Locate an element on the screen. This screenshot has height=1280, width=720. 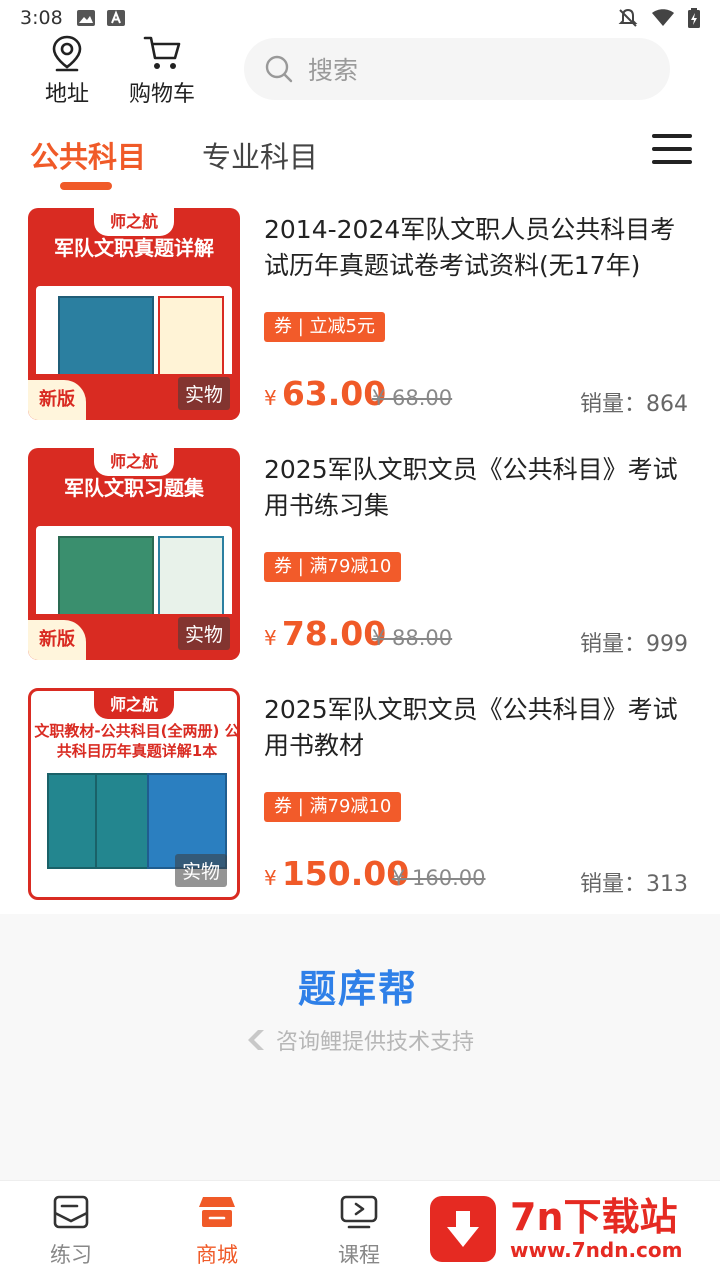
course-play-icon is located at coordinates (359, 1212).